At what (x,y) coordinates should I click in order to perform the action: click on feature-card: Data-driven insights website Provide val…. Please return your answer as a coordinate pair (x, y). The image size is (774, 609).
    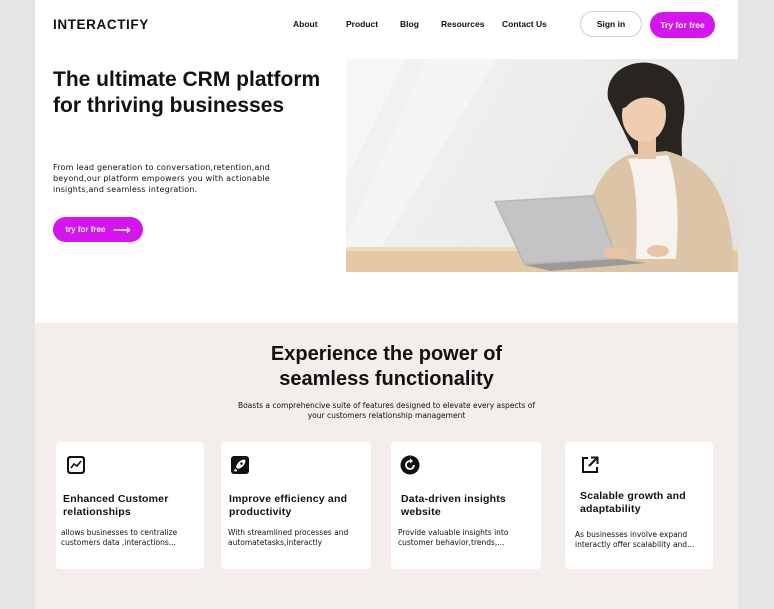
    Looking at the image, I should click on (466, 505).